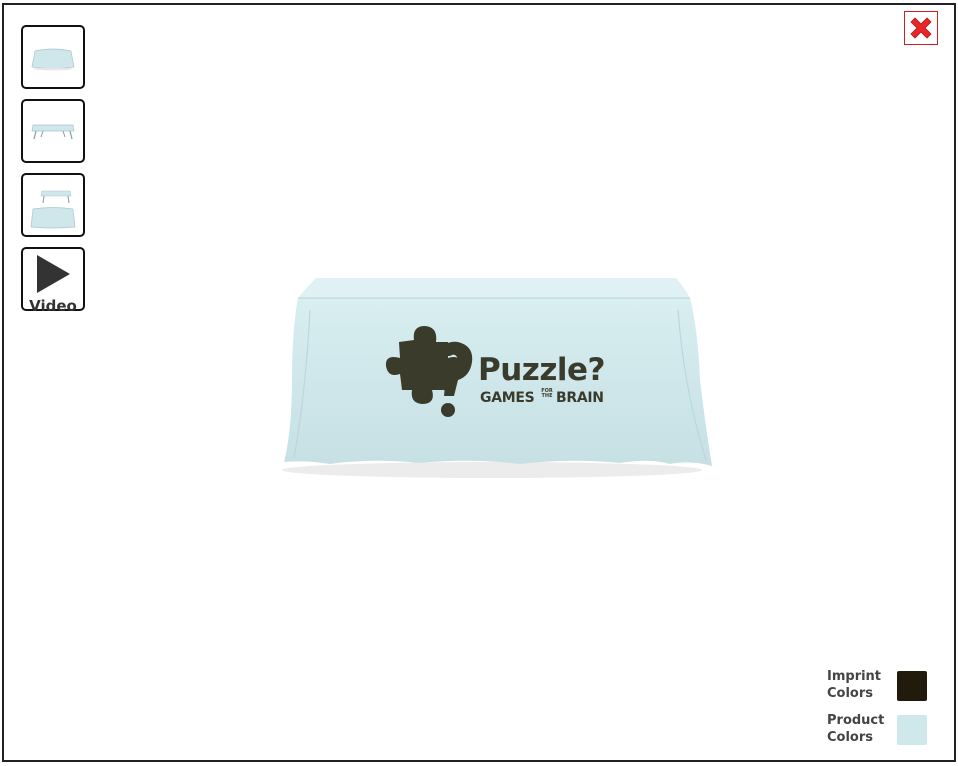  I want to click on close-x-icon, so click(921, 28).